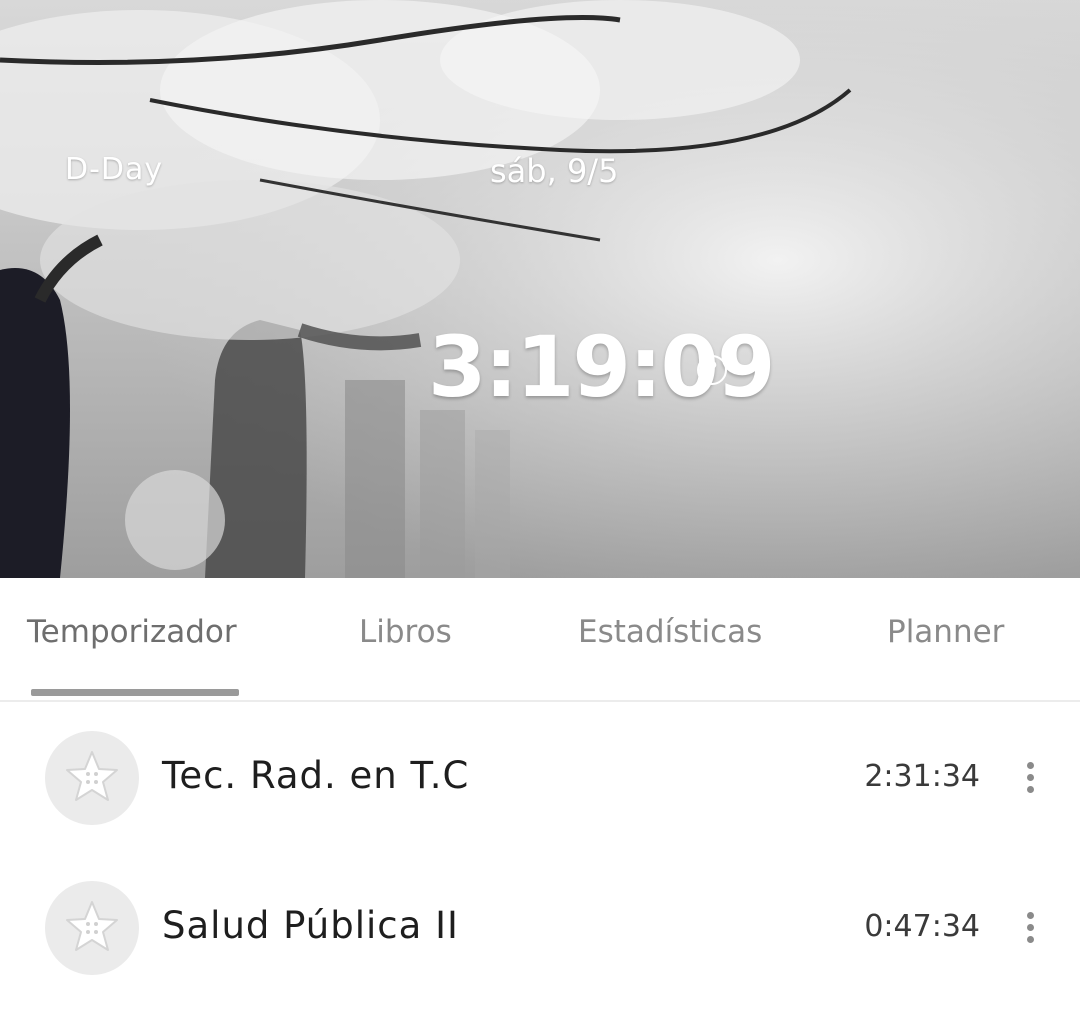  What do you see at coordinates (114, 169) in the screenshot?
I see `dday-label: D-Day` at bounding box center [114, 169].